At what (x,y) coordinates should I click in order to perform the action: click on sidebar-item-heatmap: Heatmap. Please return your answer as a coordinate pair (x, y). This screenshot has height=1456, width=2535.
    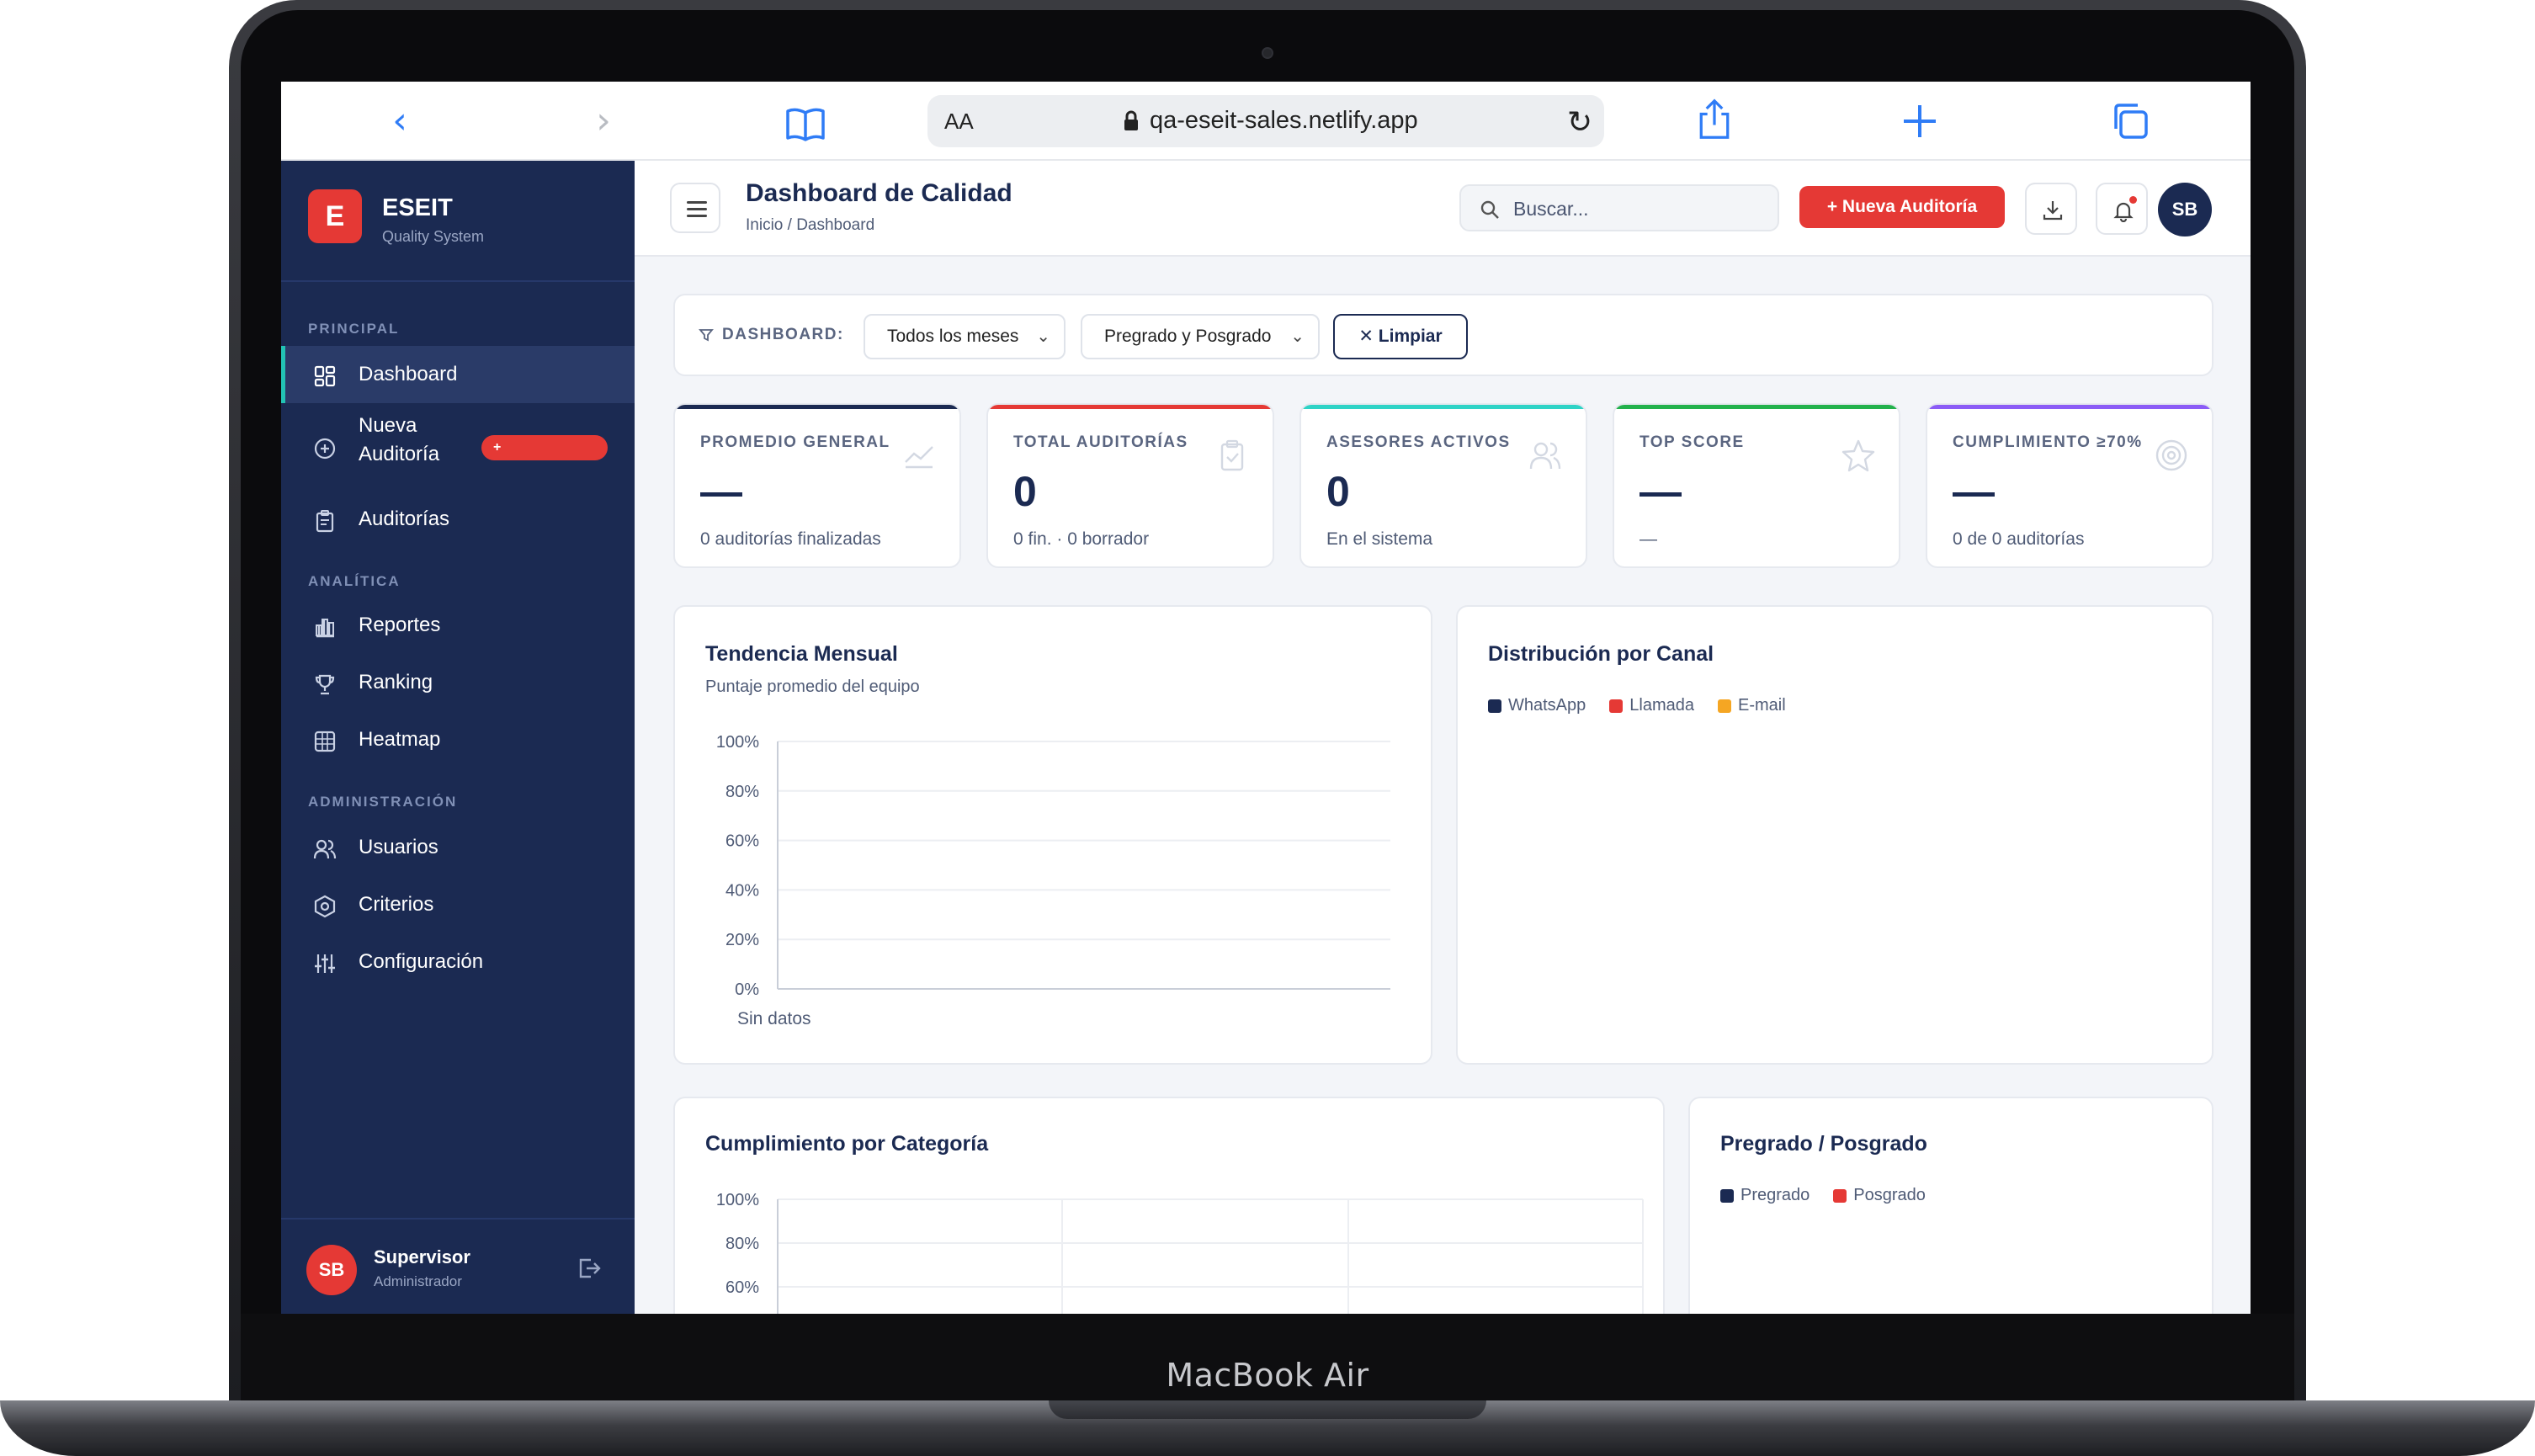
    Looking at the image, I should click on (458, 739).